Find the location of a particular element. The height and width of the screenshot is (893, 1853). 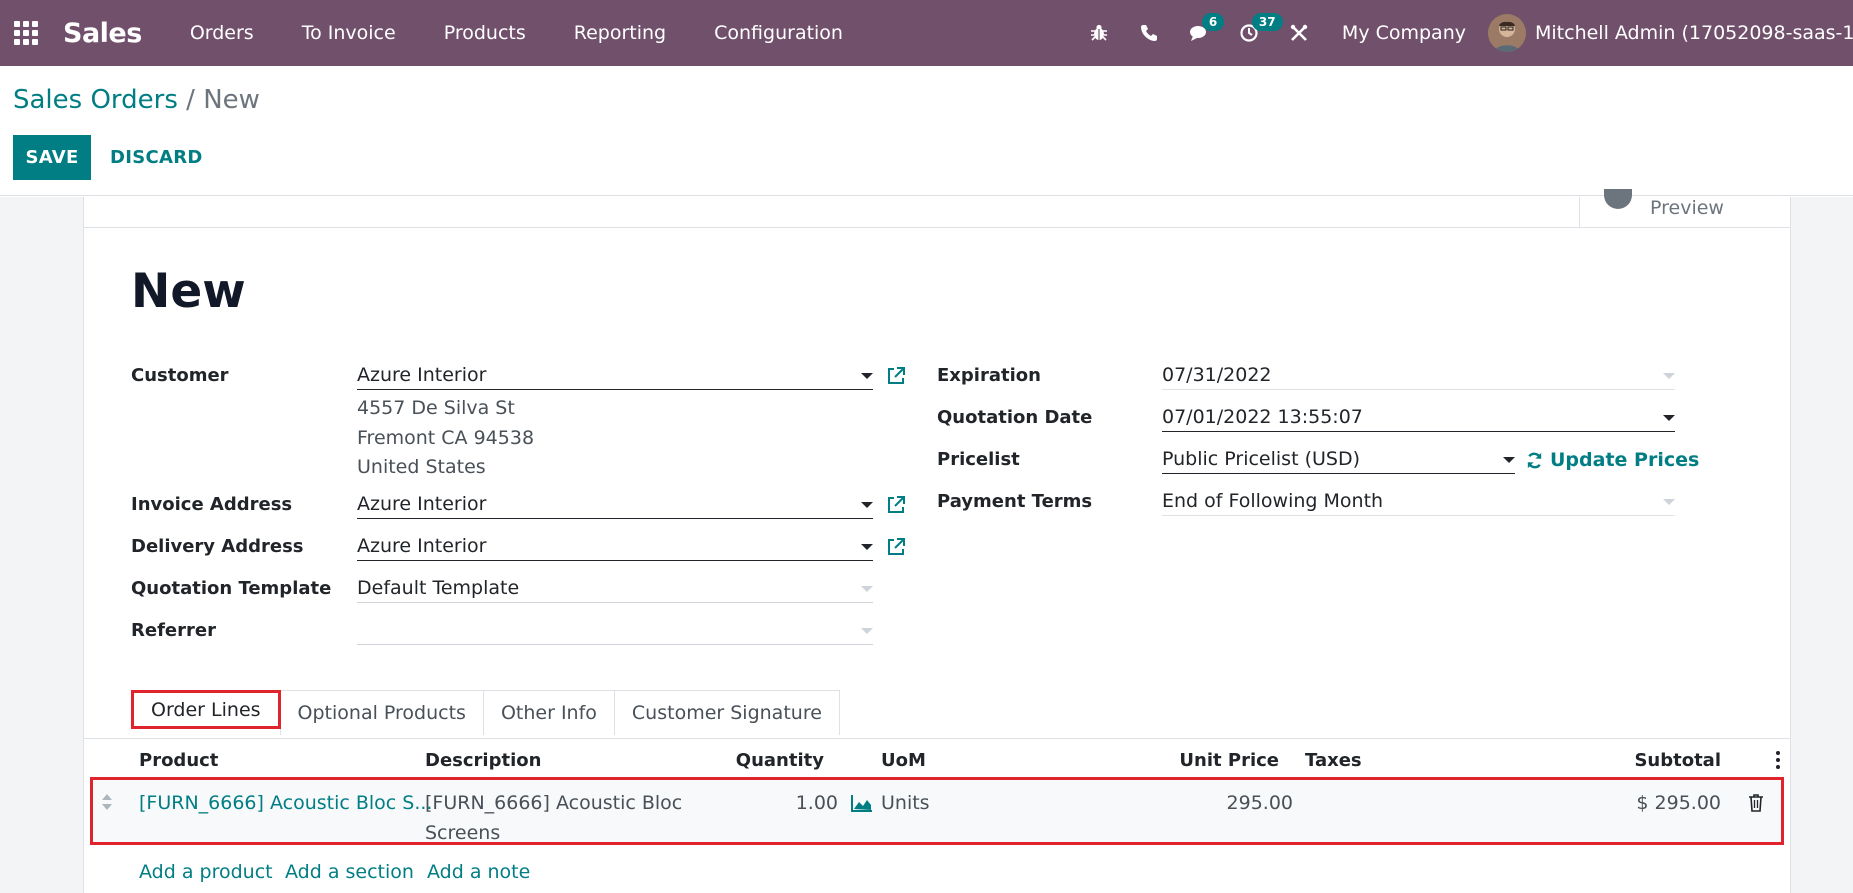

phone-icon is located at coordinates (1149, 33).